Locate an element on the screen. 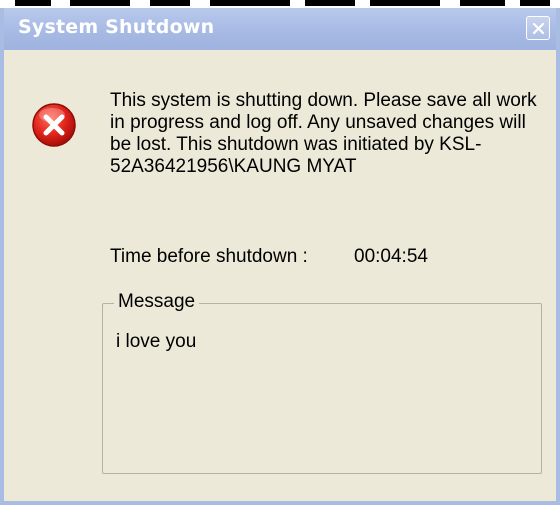 The image size is (560, 505). close-button is located at coordinates (538, 28).